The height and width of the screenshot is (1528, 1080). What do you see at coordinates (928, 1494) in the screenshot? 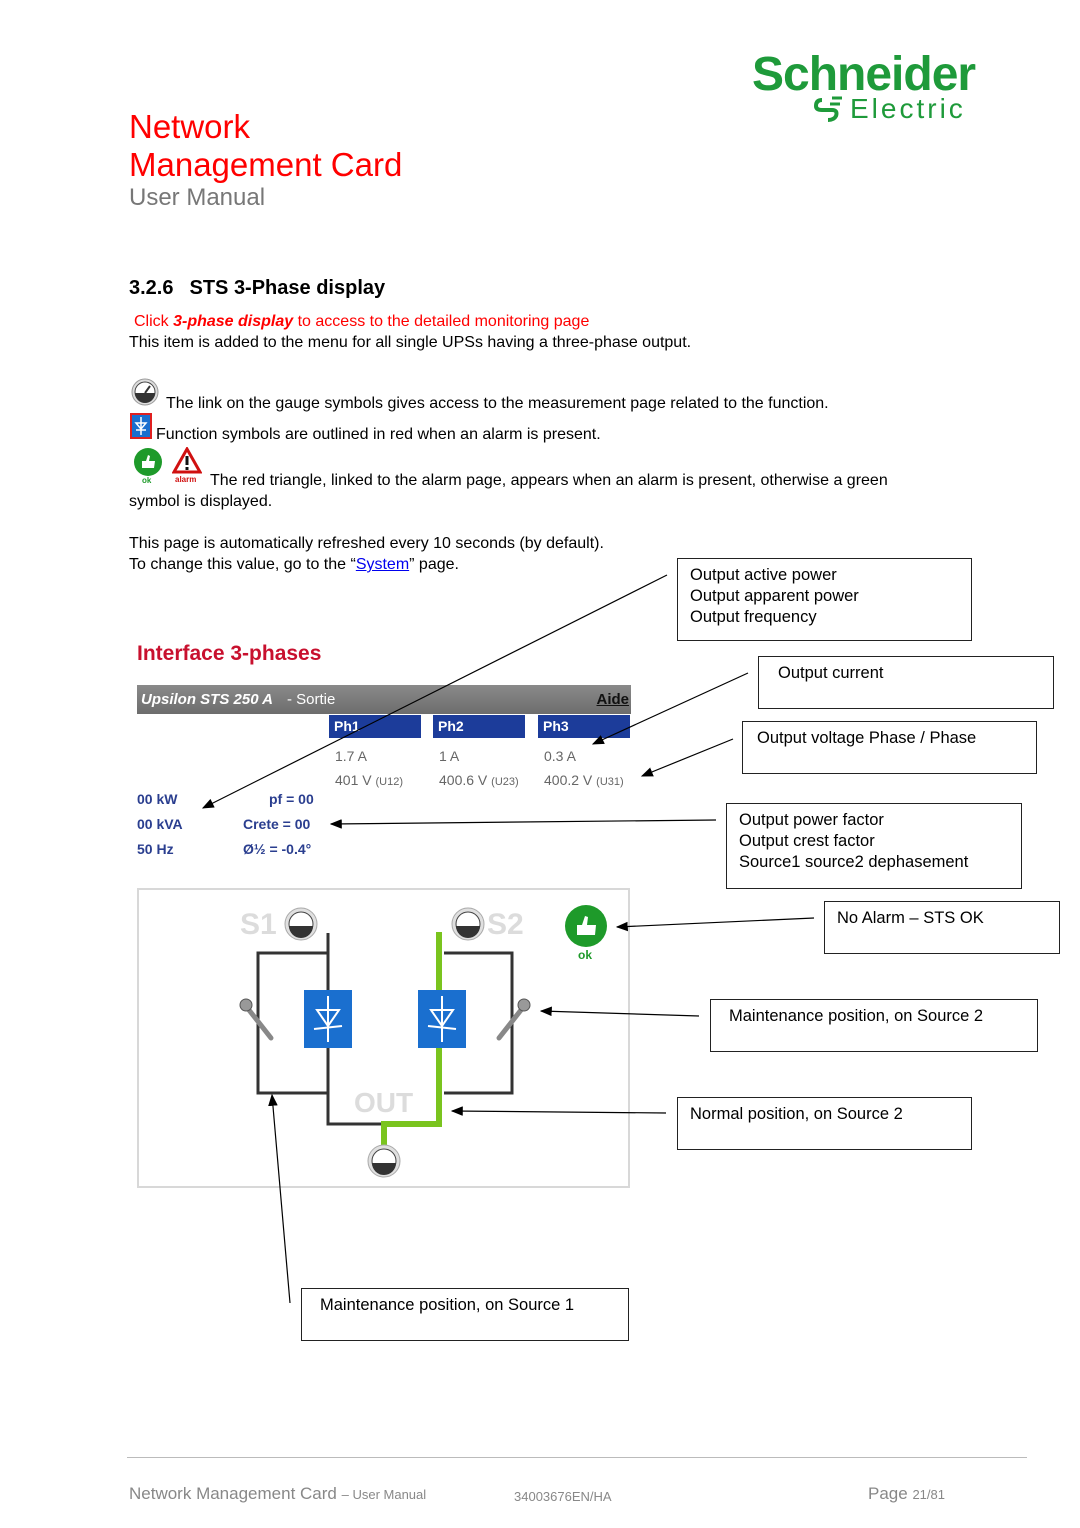
I see `footer-page-number: 21/81` at bounding box center [928, 1494].